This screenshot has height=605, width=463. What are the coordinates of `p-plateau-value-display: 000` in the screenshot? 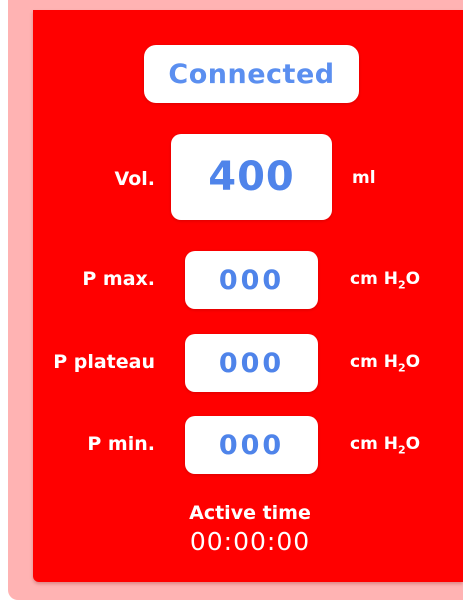 It's located at (251, 363).